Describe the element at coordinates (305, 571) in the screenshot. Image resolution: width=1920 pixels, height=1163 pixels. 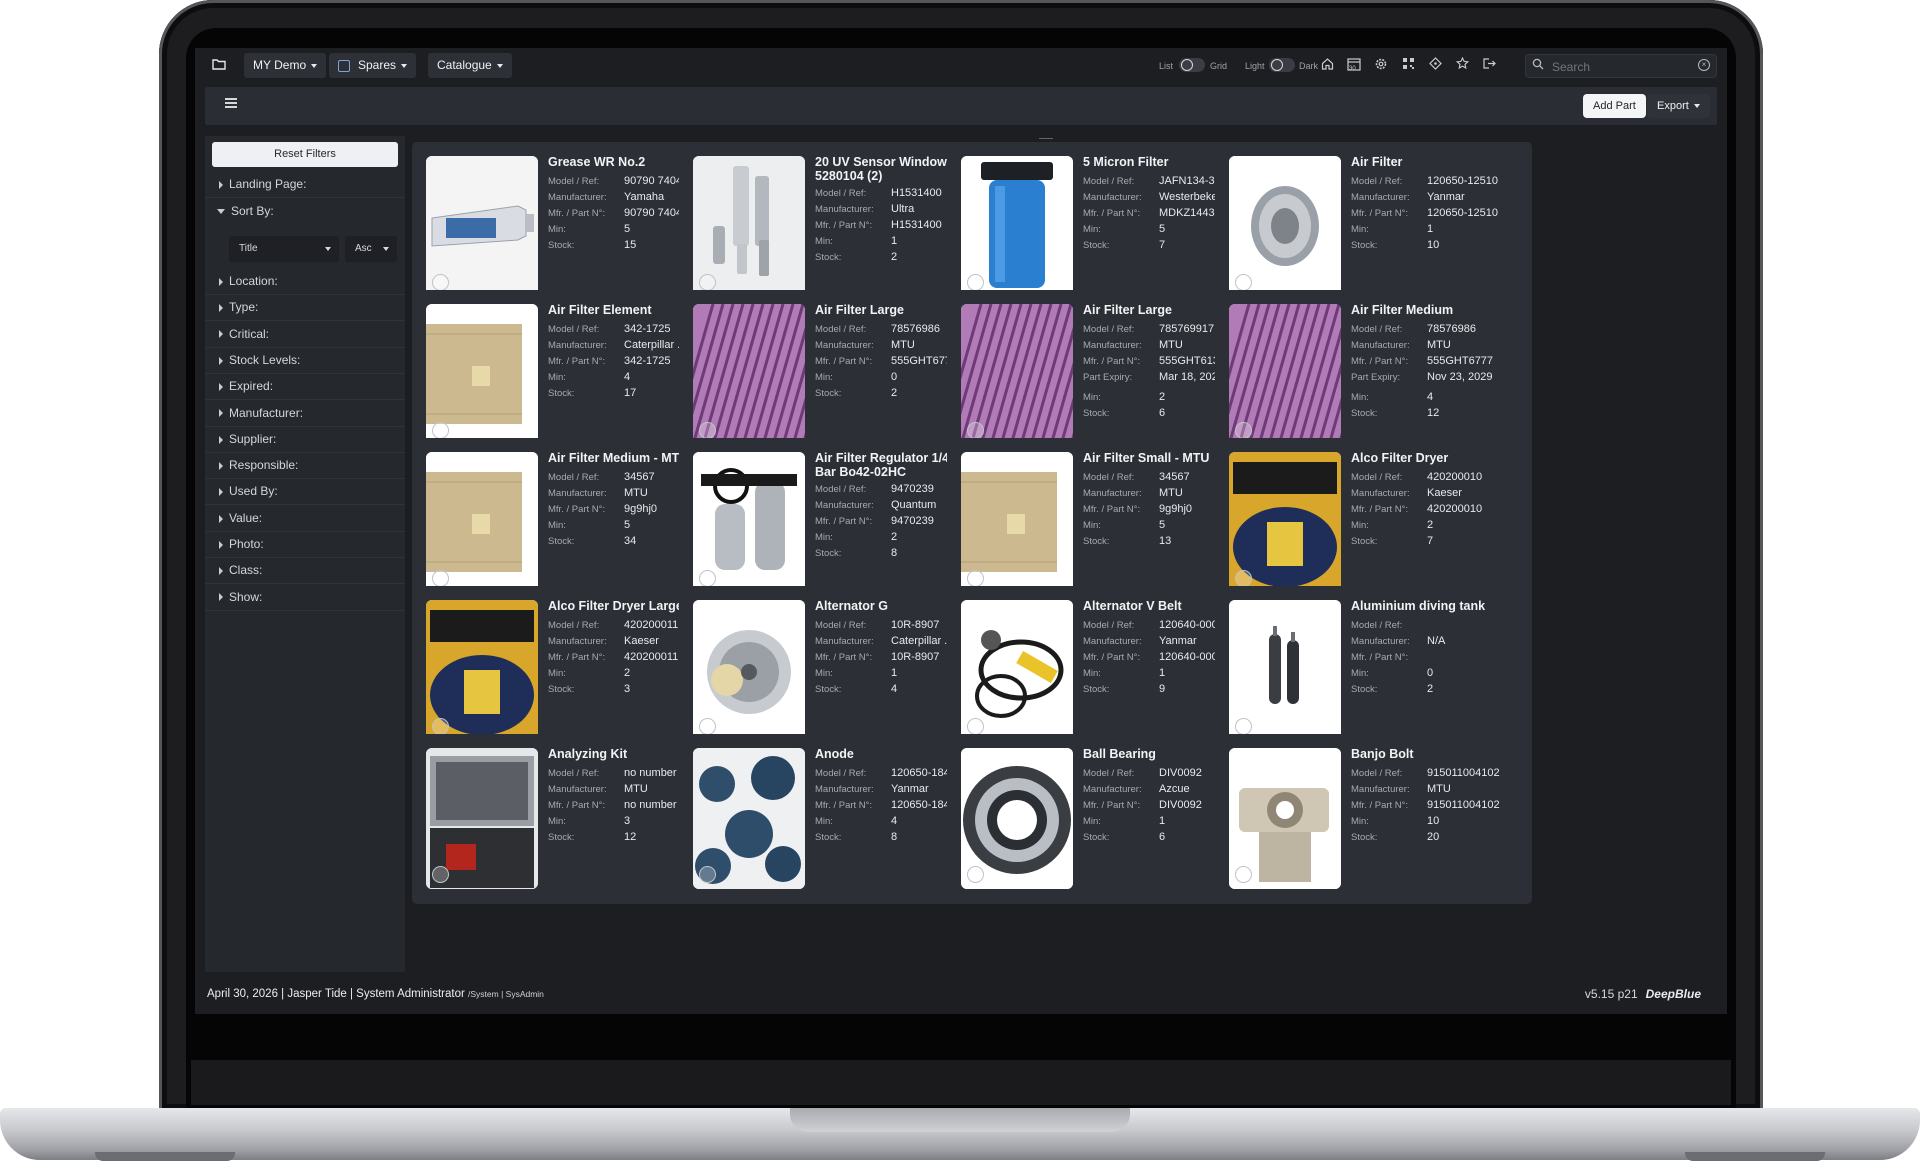
I see `filter-row: Class:` at that location.